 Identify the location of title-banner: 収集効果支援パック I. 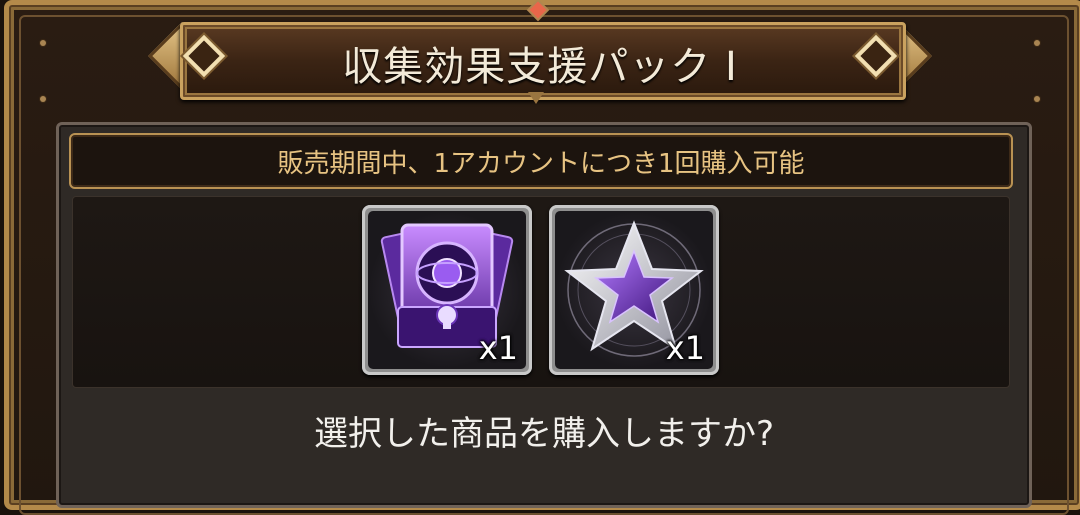
(540, 57).